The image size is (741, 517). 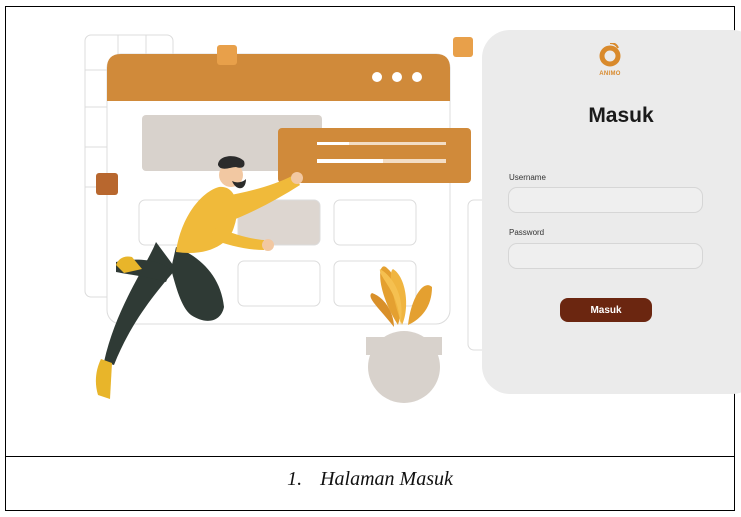 I want to click on figure-caption: 1. Halaman Masuk, so click(x=370, y=479).